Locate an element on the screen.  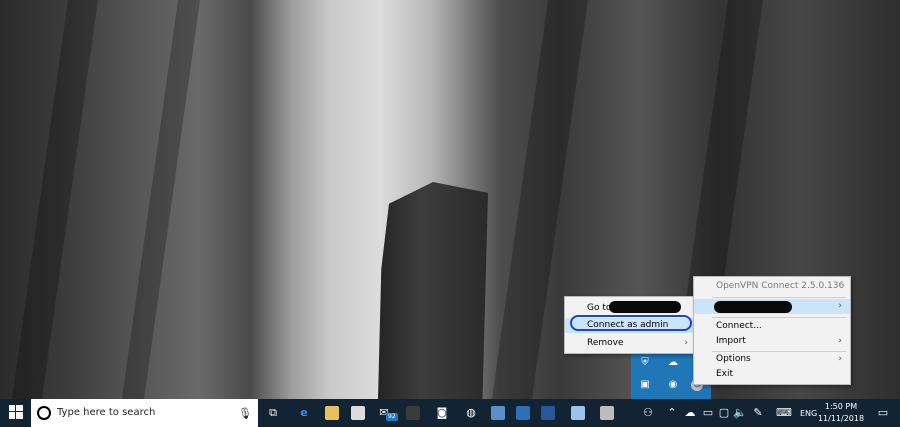
menu-item-options: Options › is located at coordinates (772, 359).